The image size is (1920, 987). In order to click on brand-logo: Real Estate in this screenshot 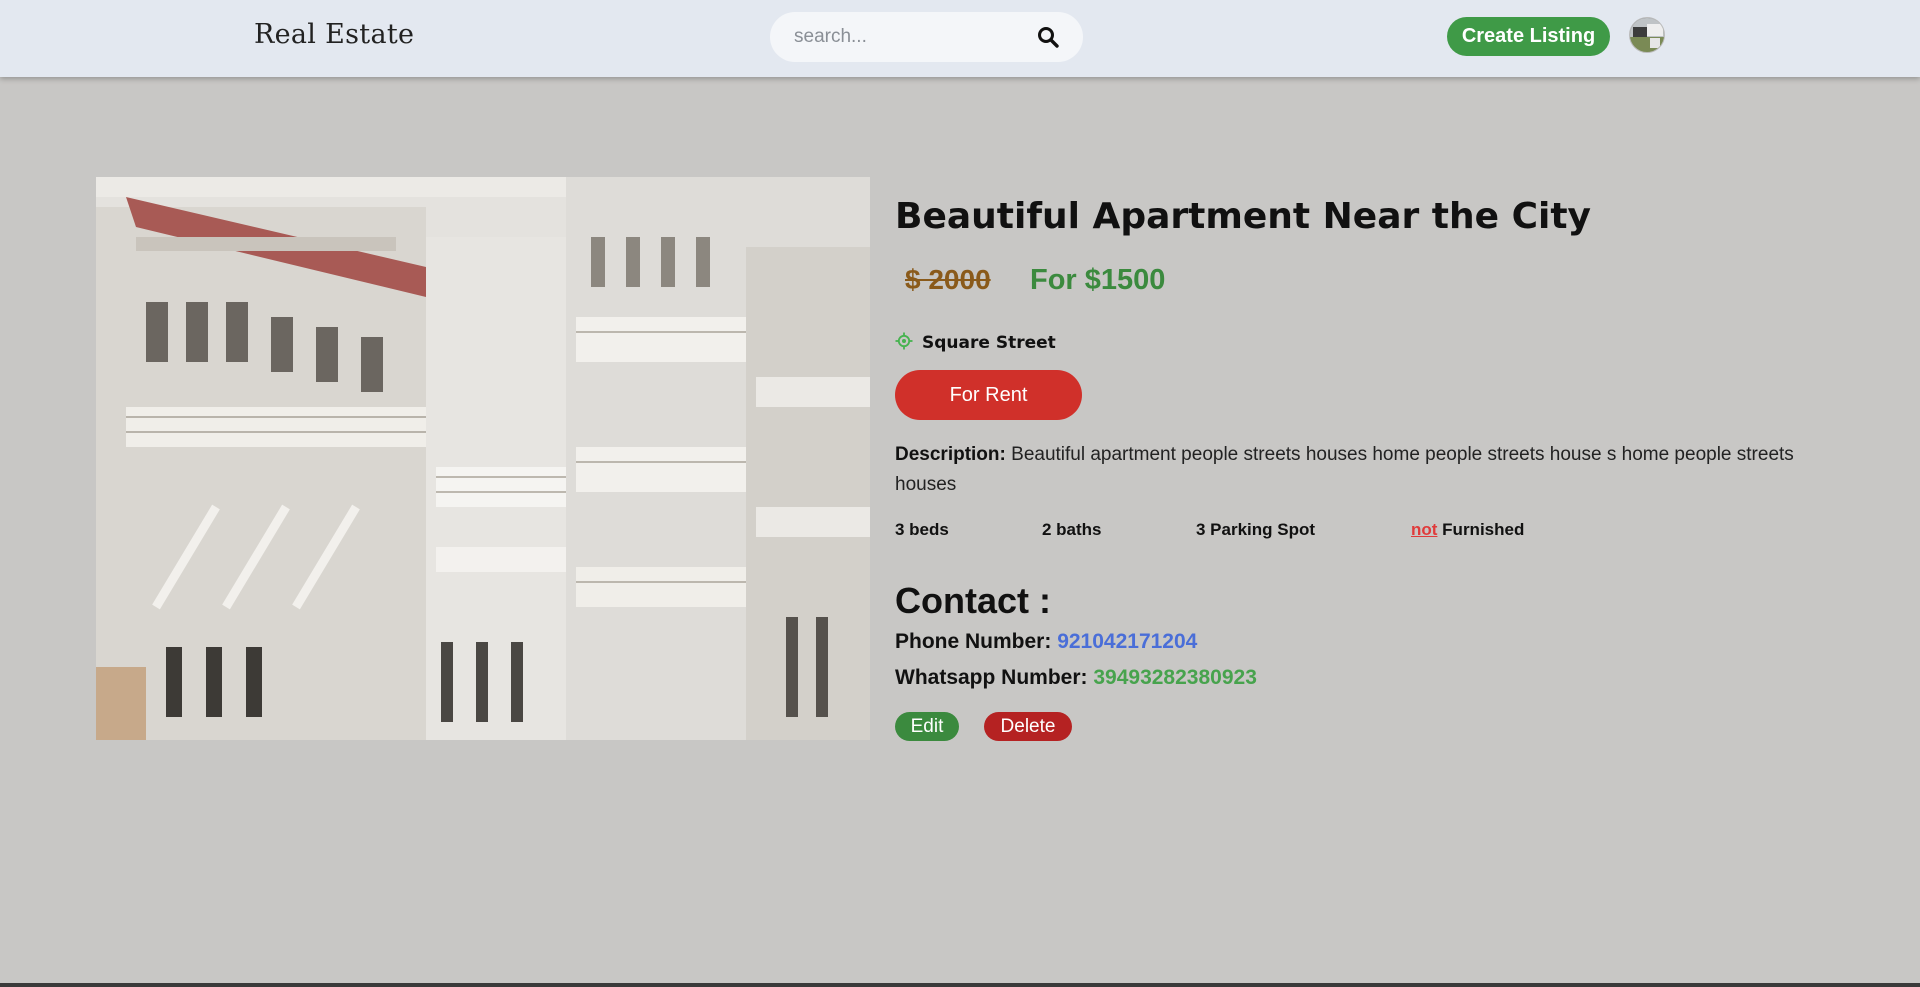, I will do `click(334, 34)`.